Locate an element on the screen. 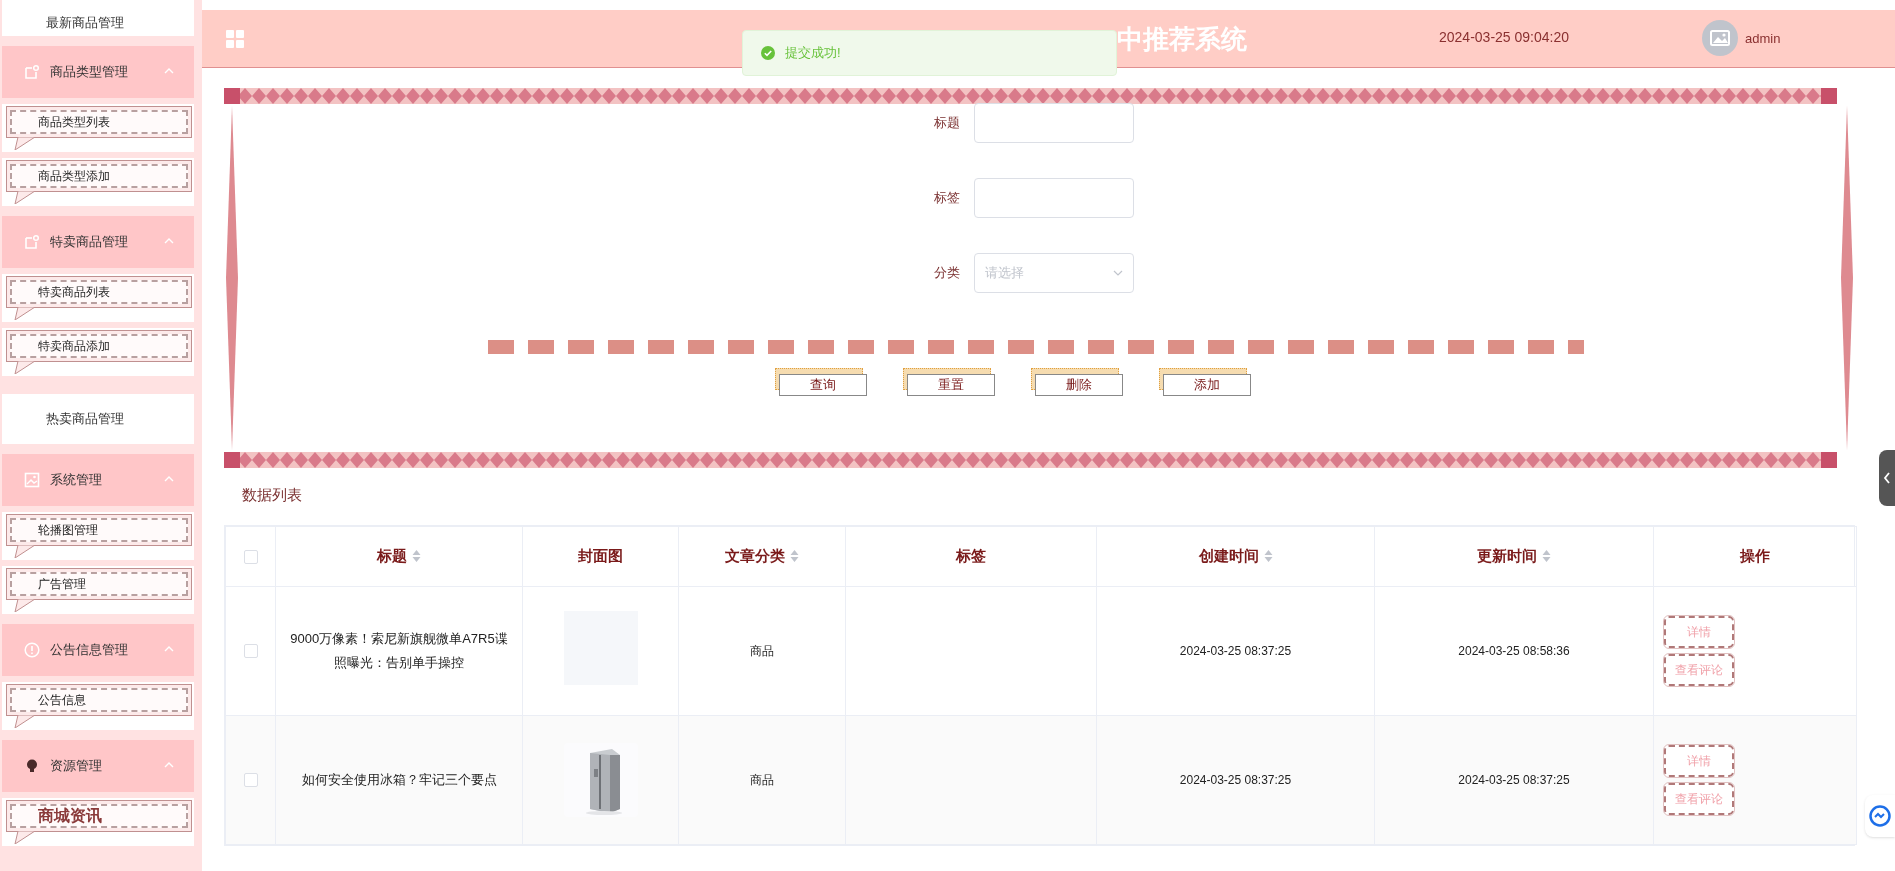  sidebar-group: 资源管理 is located at coordinates (98, 766).